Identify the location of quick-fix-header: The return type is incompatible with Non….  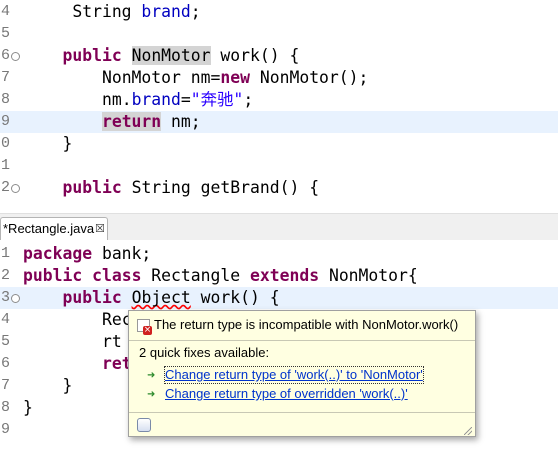
(302, 326).